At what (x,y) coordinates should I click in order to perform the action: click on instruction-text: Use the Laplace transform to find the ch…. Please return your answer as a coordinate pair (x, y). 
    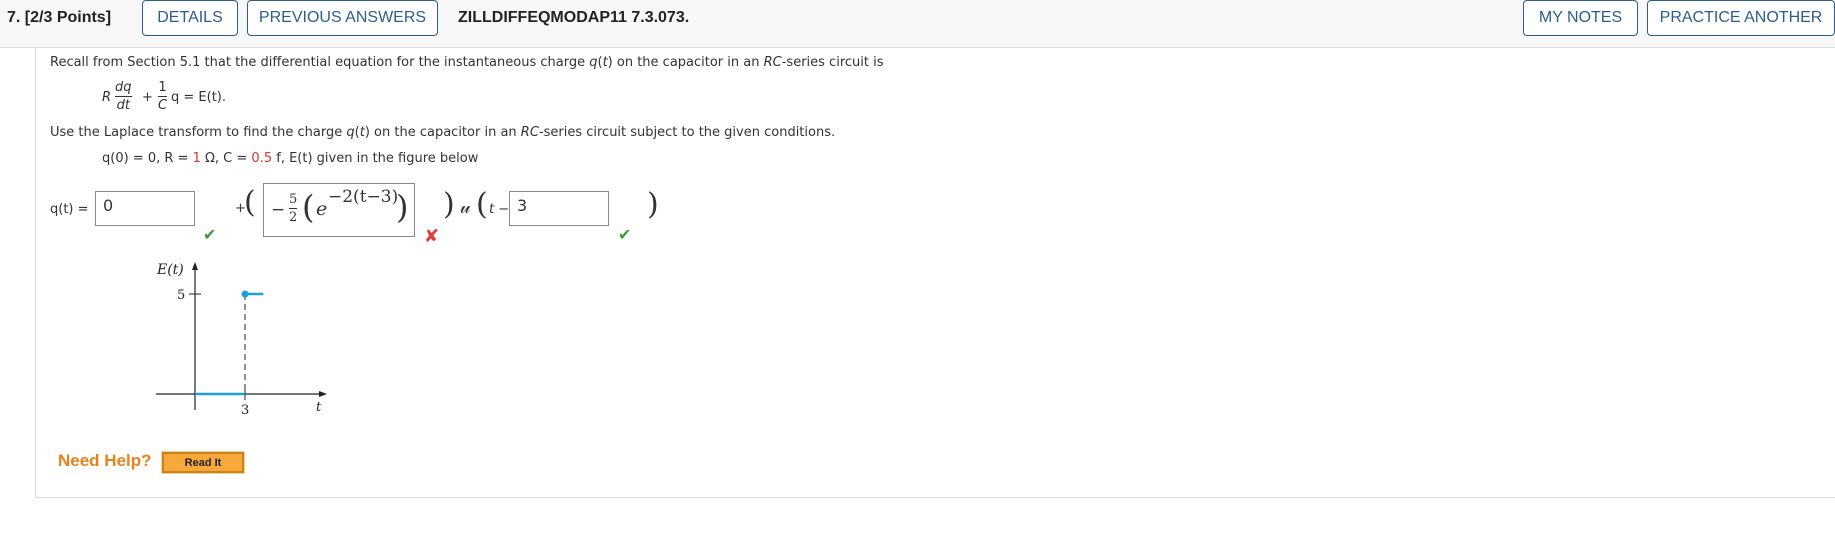
    Looking at the image, I should click on (443, 132).